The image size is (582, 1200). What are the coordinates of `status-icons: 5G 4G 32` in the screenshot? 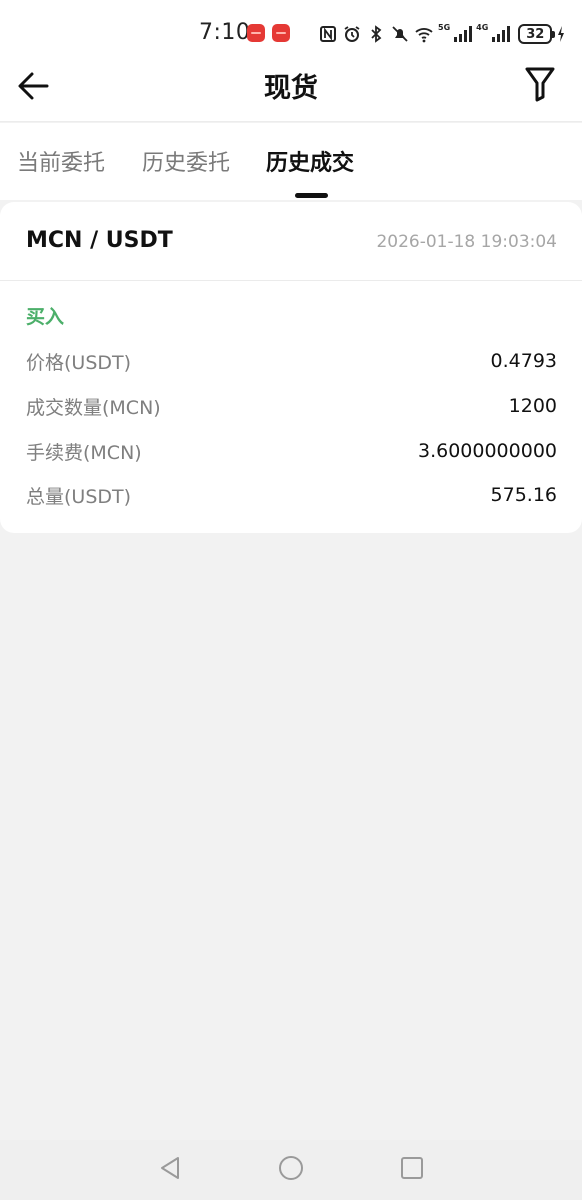 It's located at (442, 34).